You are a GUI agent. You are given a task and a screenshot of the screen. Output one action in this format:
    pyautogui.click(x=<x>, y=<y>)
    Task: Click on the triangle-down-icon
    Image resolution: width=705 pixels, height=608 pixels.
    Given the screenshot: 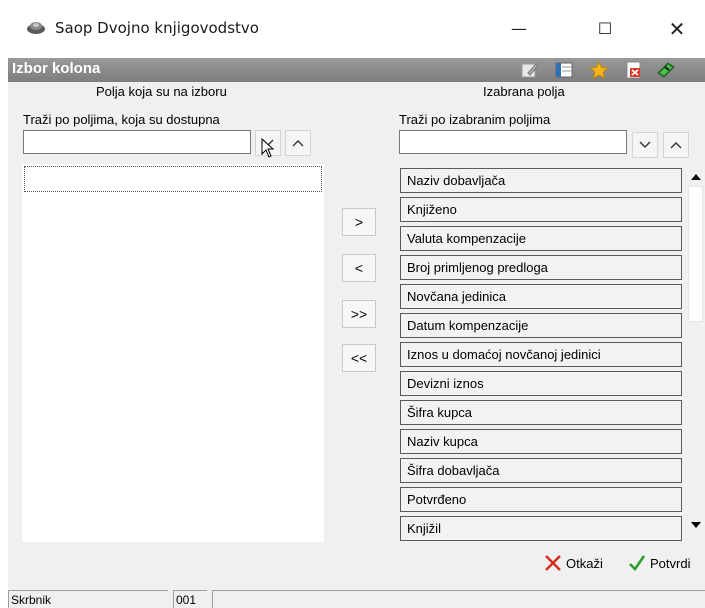 What is the action you would take?
    pyautogui.click(x=695, y=525)
    